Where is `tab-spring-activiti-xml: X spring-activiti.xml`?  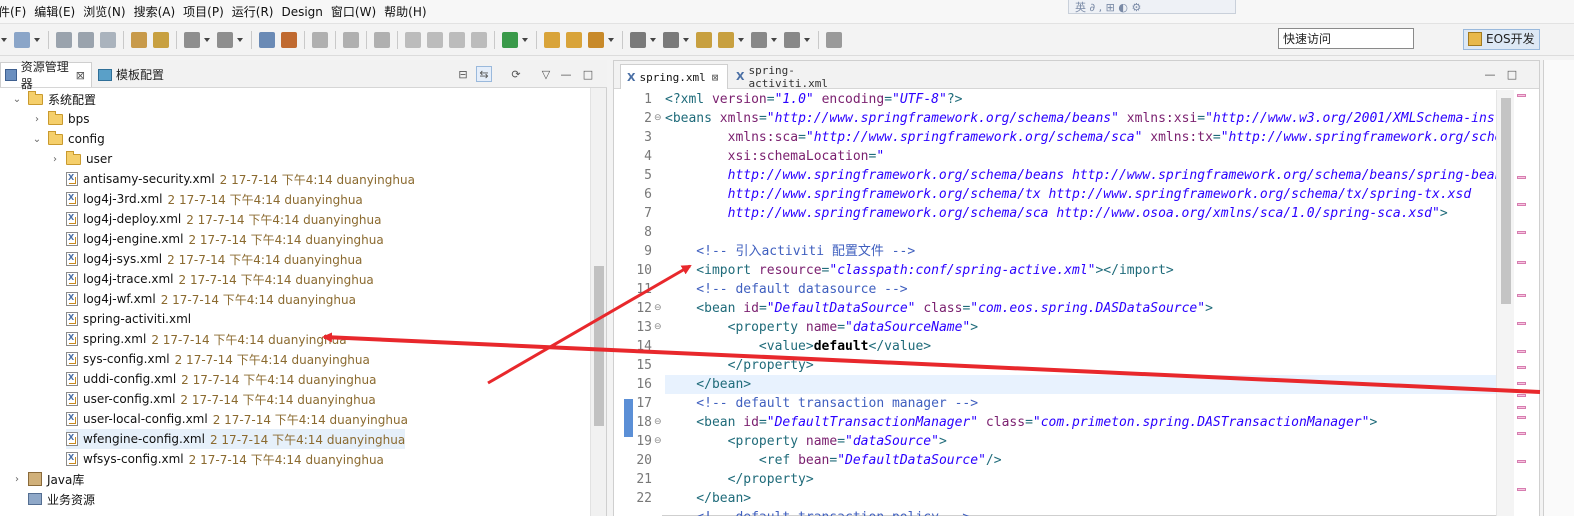 tab-spring-activiti-xml: X spring-activiti.xml is located at coordinates (804, 77).